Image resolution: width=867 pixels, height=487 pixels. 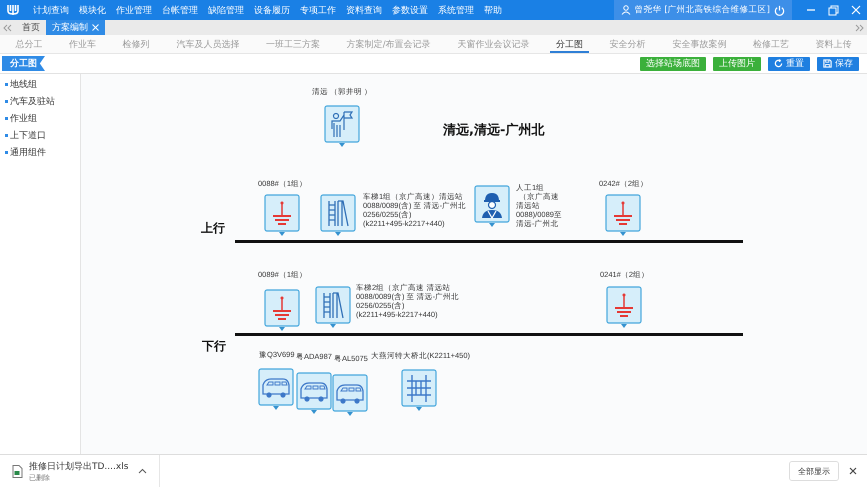 What do you see at coordinates (673, 63) in the screenshot?
I see `toolbar-button: 选择站场底图` at bounding box center [673, 63].